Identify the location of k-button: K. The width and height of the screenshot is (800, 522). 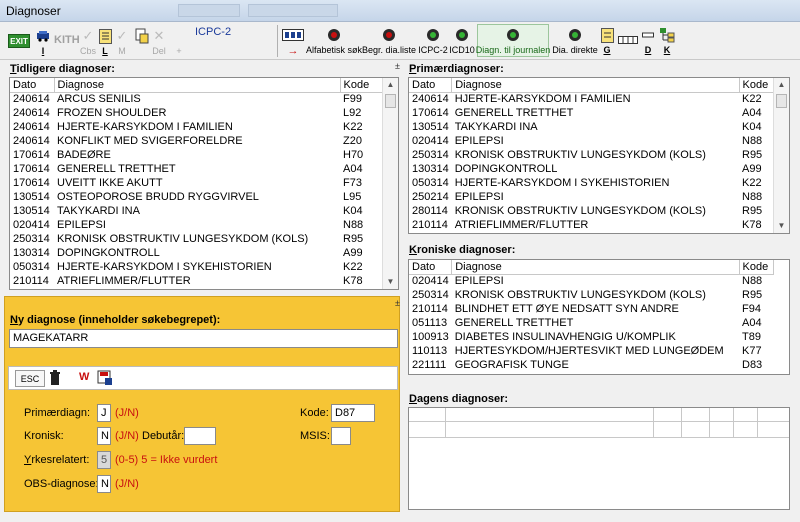
(667, 40).